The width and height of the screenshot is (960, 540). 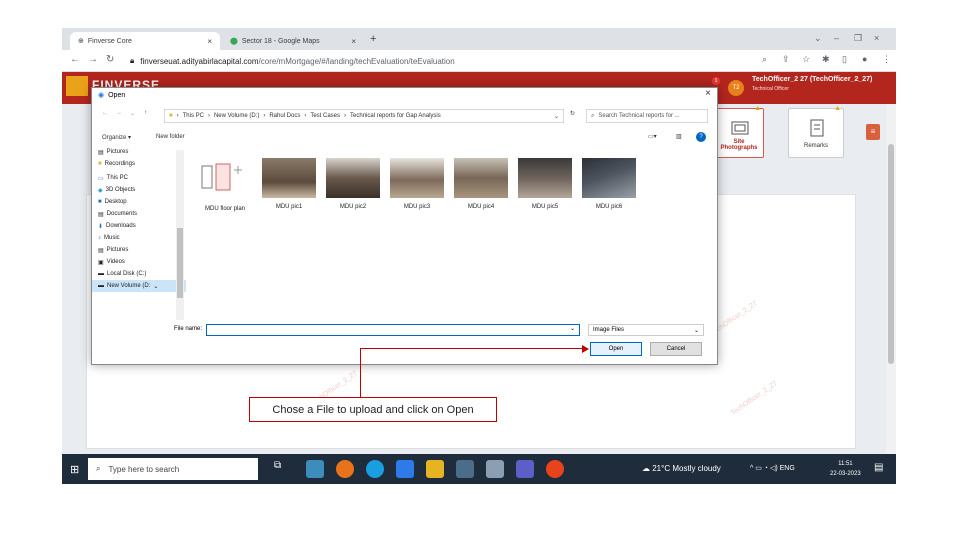 What do you see at coordinates (481, 188) in the screenshot?
I see `file-item: MDU pic4` at bounding box center [481, 188].